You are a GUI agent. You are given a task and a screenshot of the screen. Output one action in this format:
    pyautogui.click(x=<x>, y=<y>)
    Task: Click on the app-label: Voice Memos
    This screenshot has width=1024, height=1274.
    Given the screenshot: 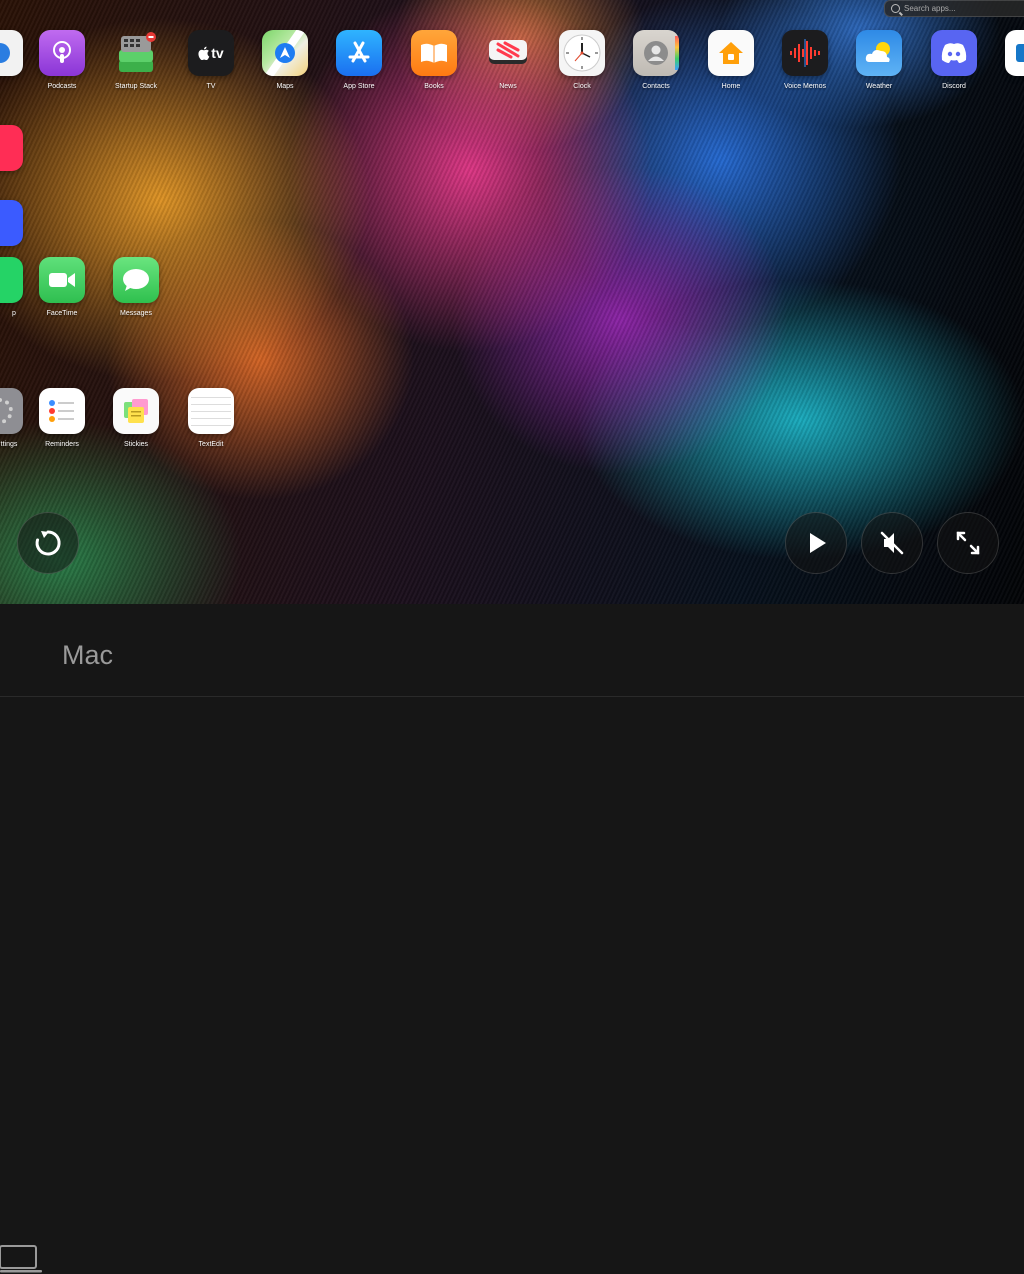 What is the action you would take?
    pyautogui.click(x=805, y=86)
    